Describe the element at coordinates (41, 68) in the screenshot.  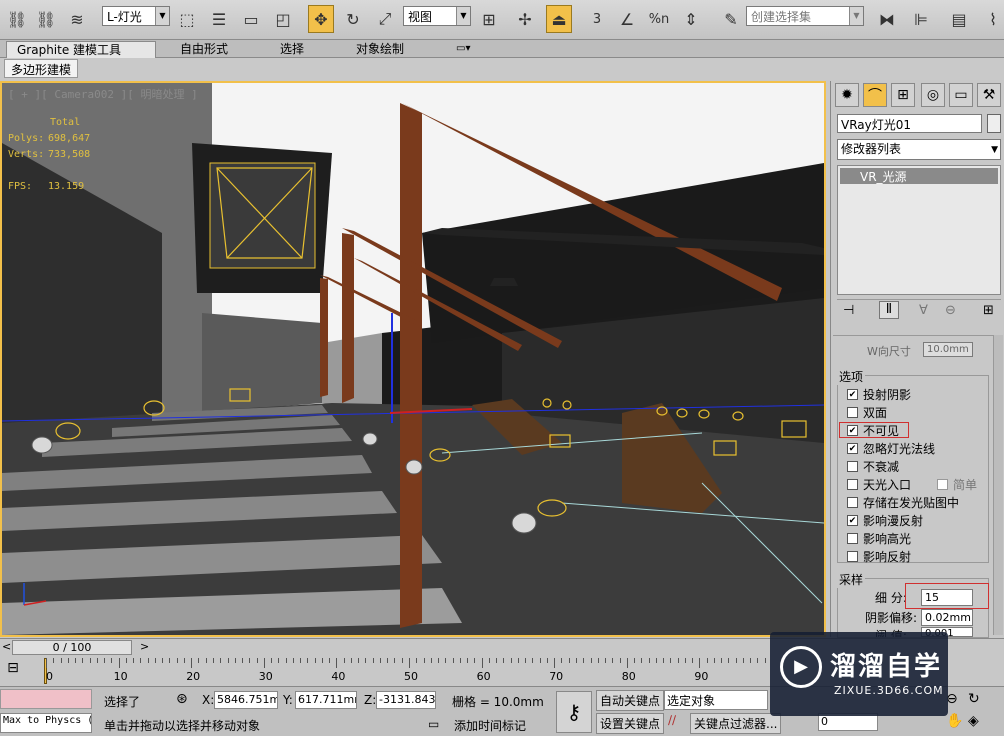
I see `polygon-modeling-tab: 多边形建模` at that location.